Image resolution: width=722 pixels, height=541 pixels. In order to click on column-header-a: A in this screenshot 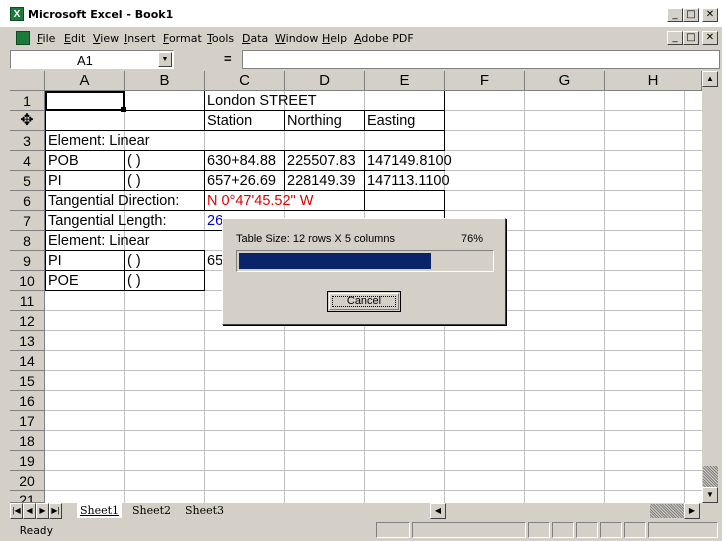, I will do `click(85, 81)`.